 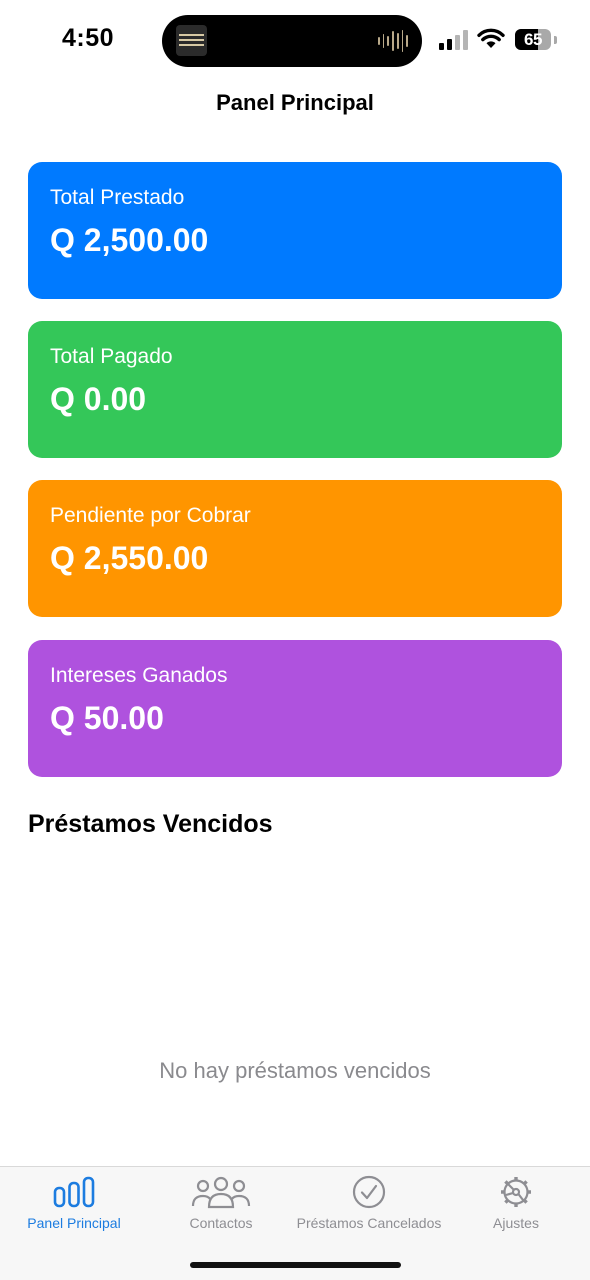 I want to click on battery-cap, so click(x=555, y=40).